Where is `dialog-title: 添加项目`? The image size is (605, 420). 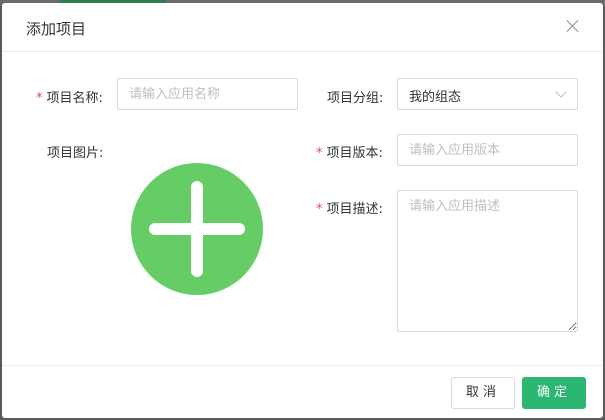 dialog-title: 添加项目 is located at coordinates (56, 29).